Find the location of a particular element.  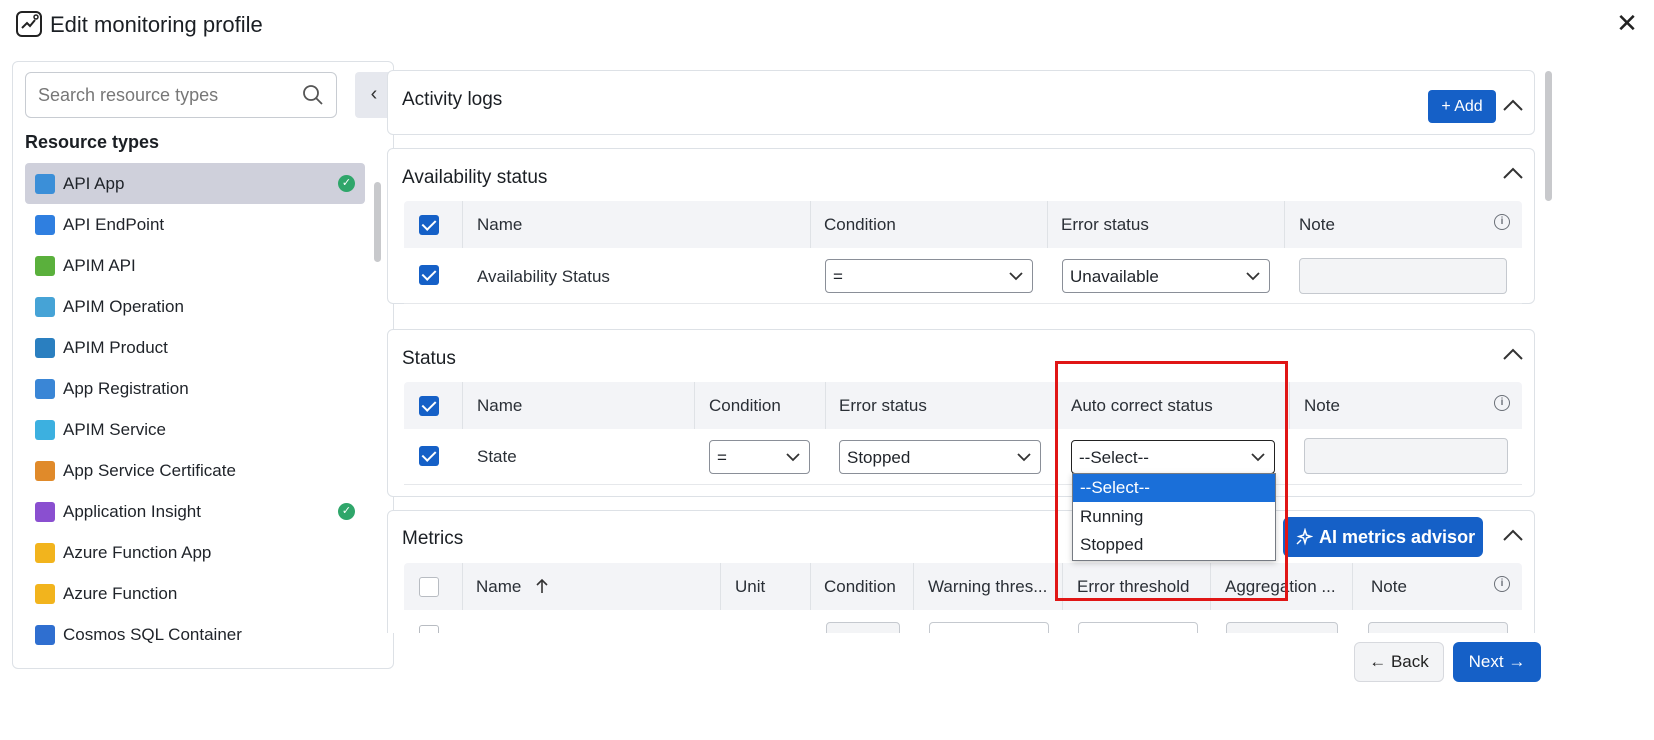

next-label: Next is located at coordinates (1486, 661).